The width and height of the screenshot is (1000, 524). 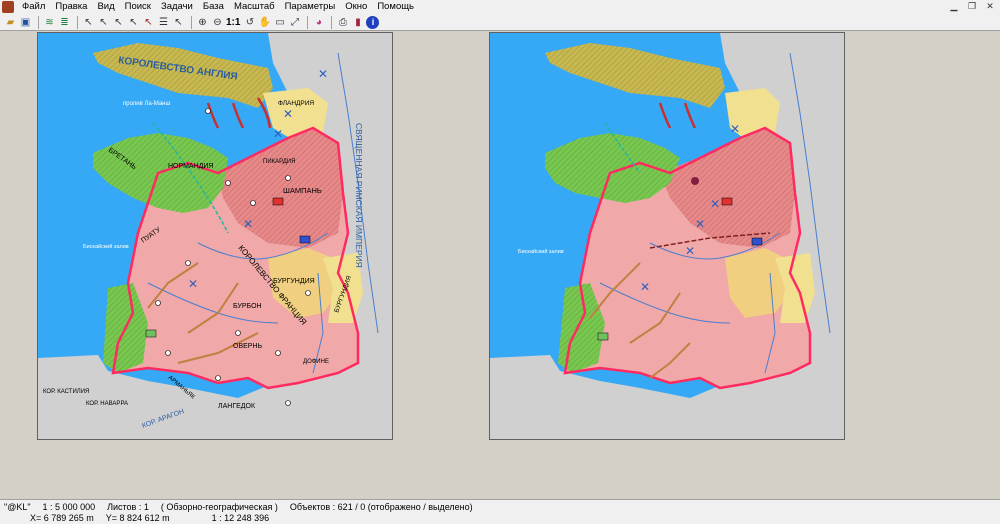 I want to click on open-icon: ▰, so click(x=10, y=22).